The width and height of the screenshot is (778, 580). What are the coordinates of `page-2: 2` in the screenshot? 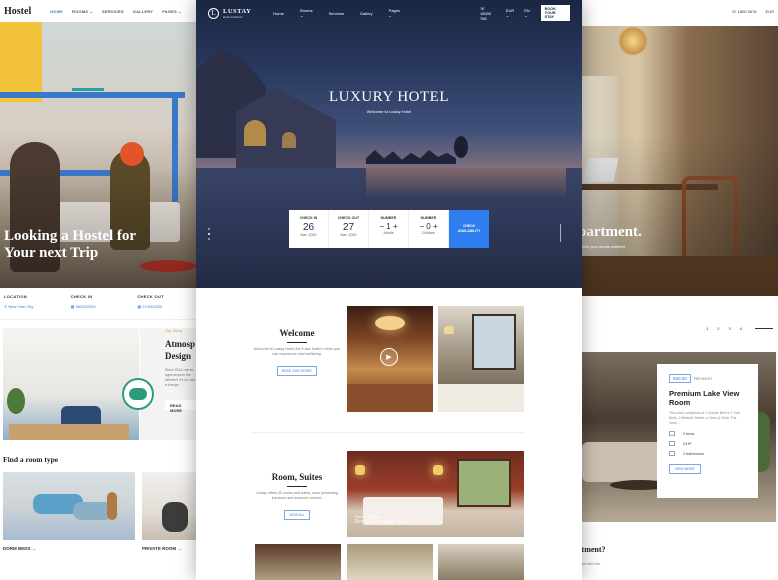 It's located at (718, 328).